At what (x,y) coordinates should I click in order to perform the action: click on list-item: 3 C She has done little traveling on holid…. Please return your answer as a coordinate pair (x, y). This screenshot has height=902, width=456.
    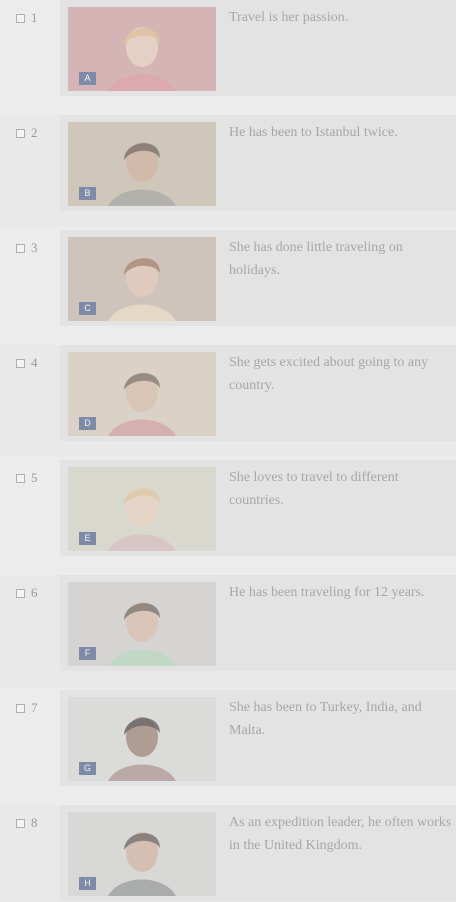
    Looking at the image, I should click on (228, 286).